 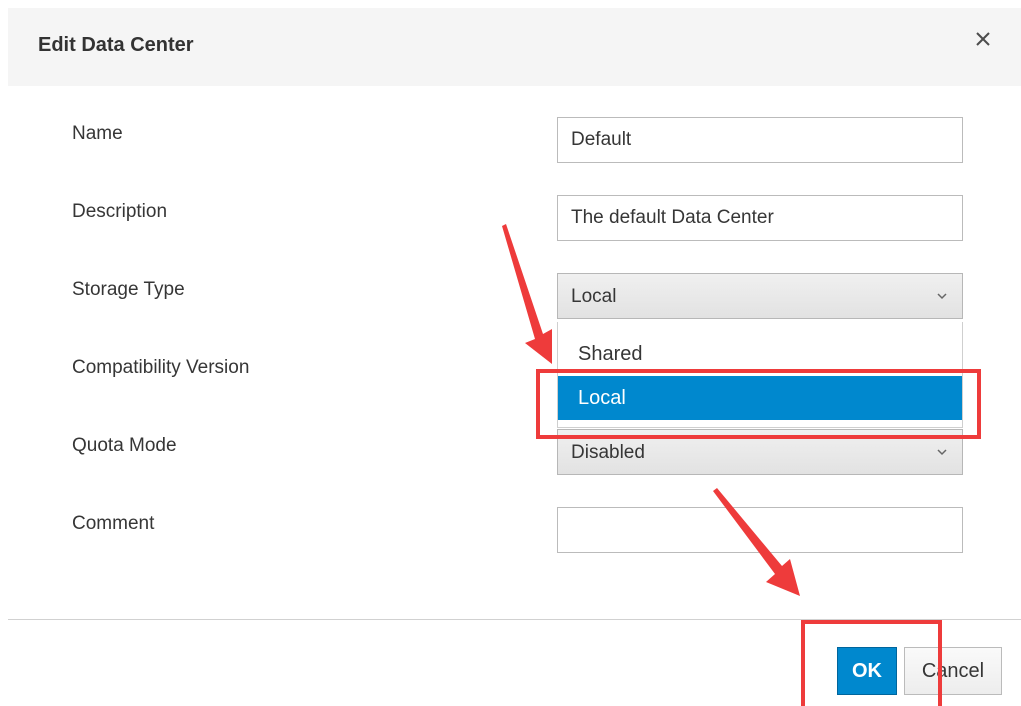 What do you see at coordinates (113, 523) in the screenshot?
I see `comment-label: Comment` at bounding box center [113, 523].